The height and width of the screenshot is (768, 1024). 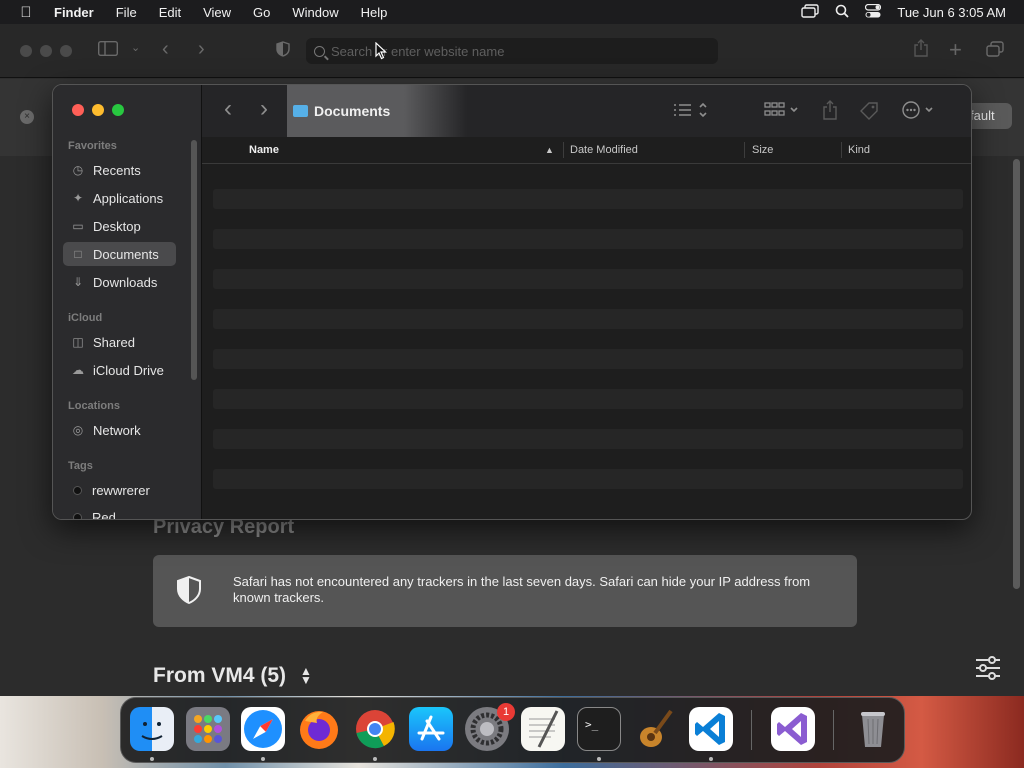 I want to click on menu-help: Help, so click(x=374, y=12).